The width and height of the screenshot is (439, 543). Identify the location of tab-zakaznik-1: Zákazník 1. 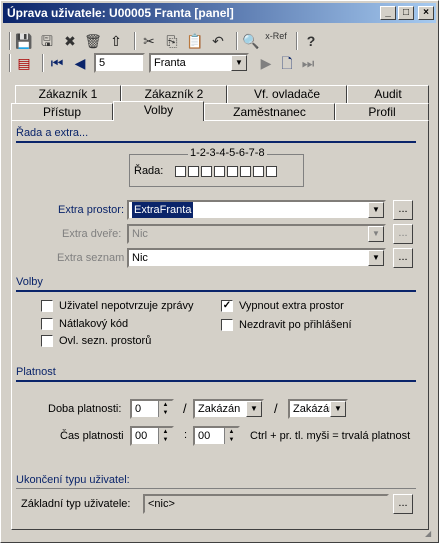
(68, 94).